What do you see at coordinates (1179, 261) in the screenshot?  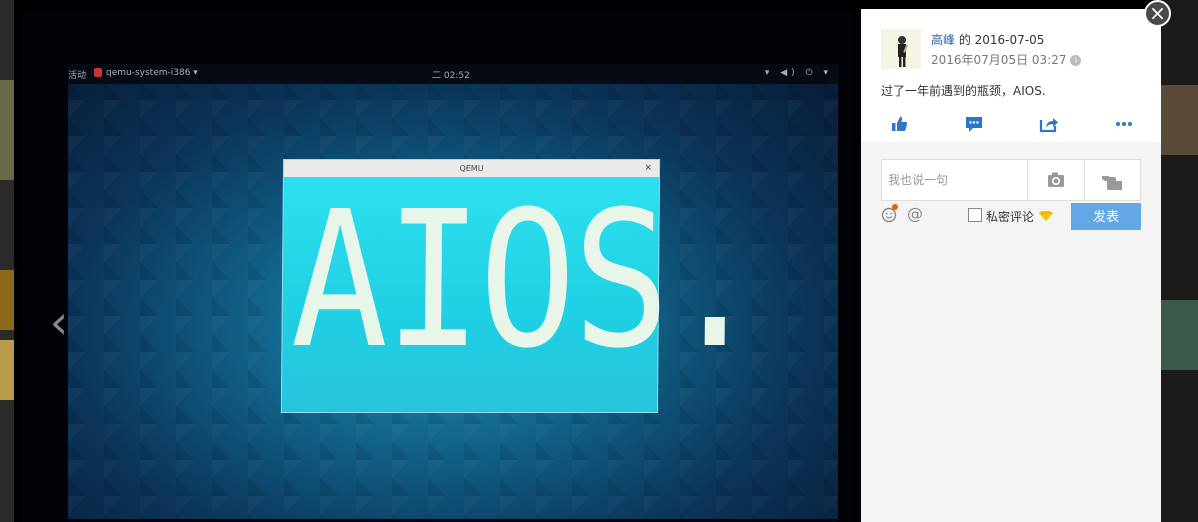 I see `background-page-right` at bounding box center [1179, 261].